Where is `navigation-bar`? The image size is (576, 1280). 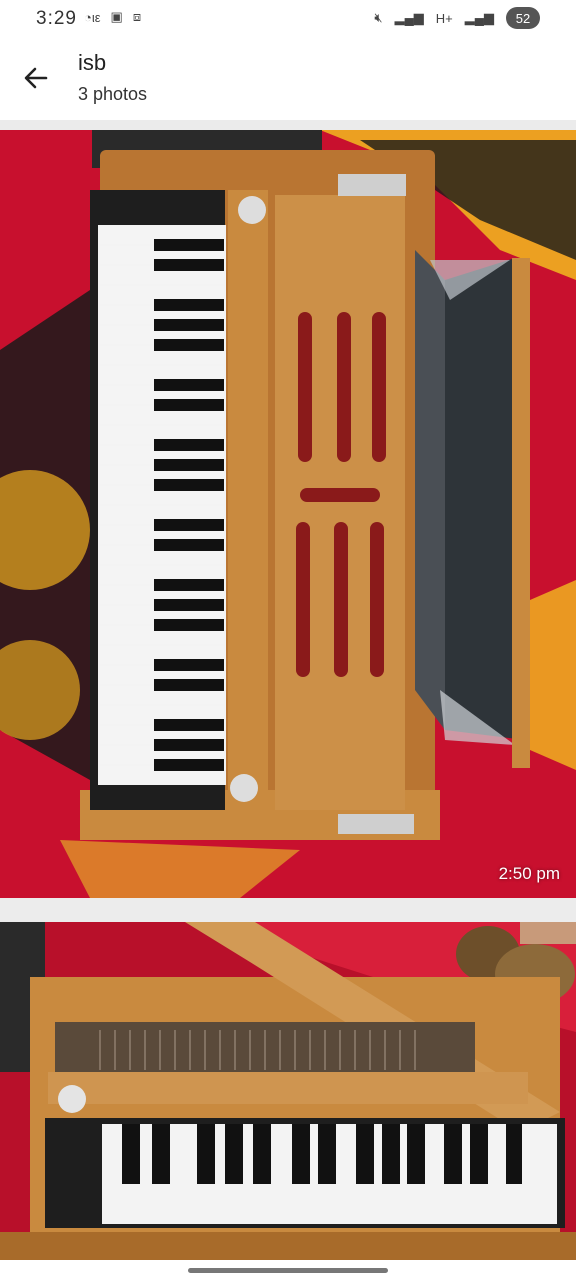
navigation-bar is located at coordinates (288, 1270).